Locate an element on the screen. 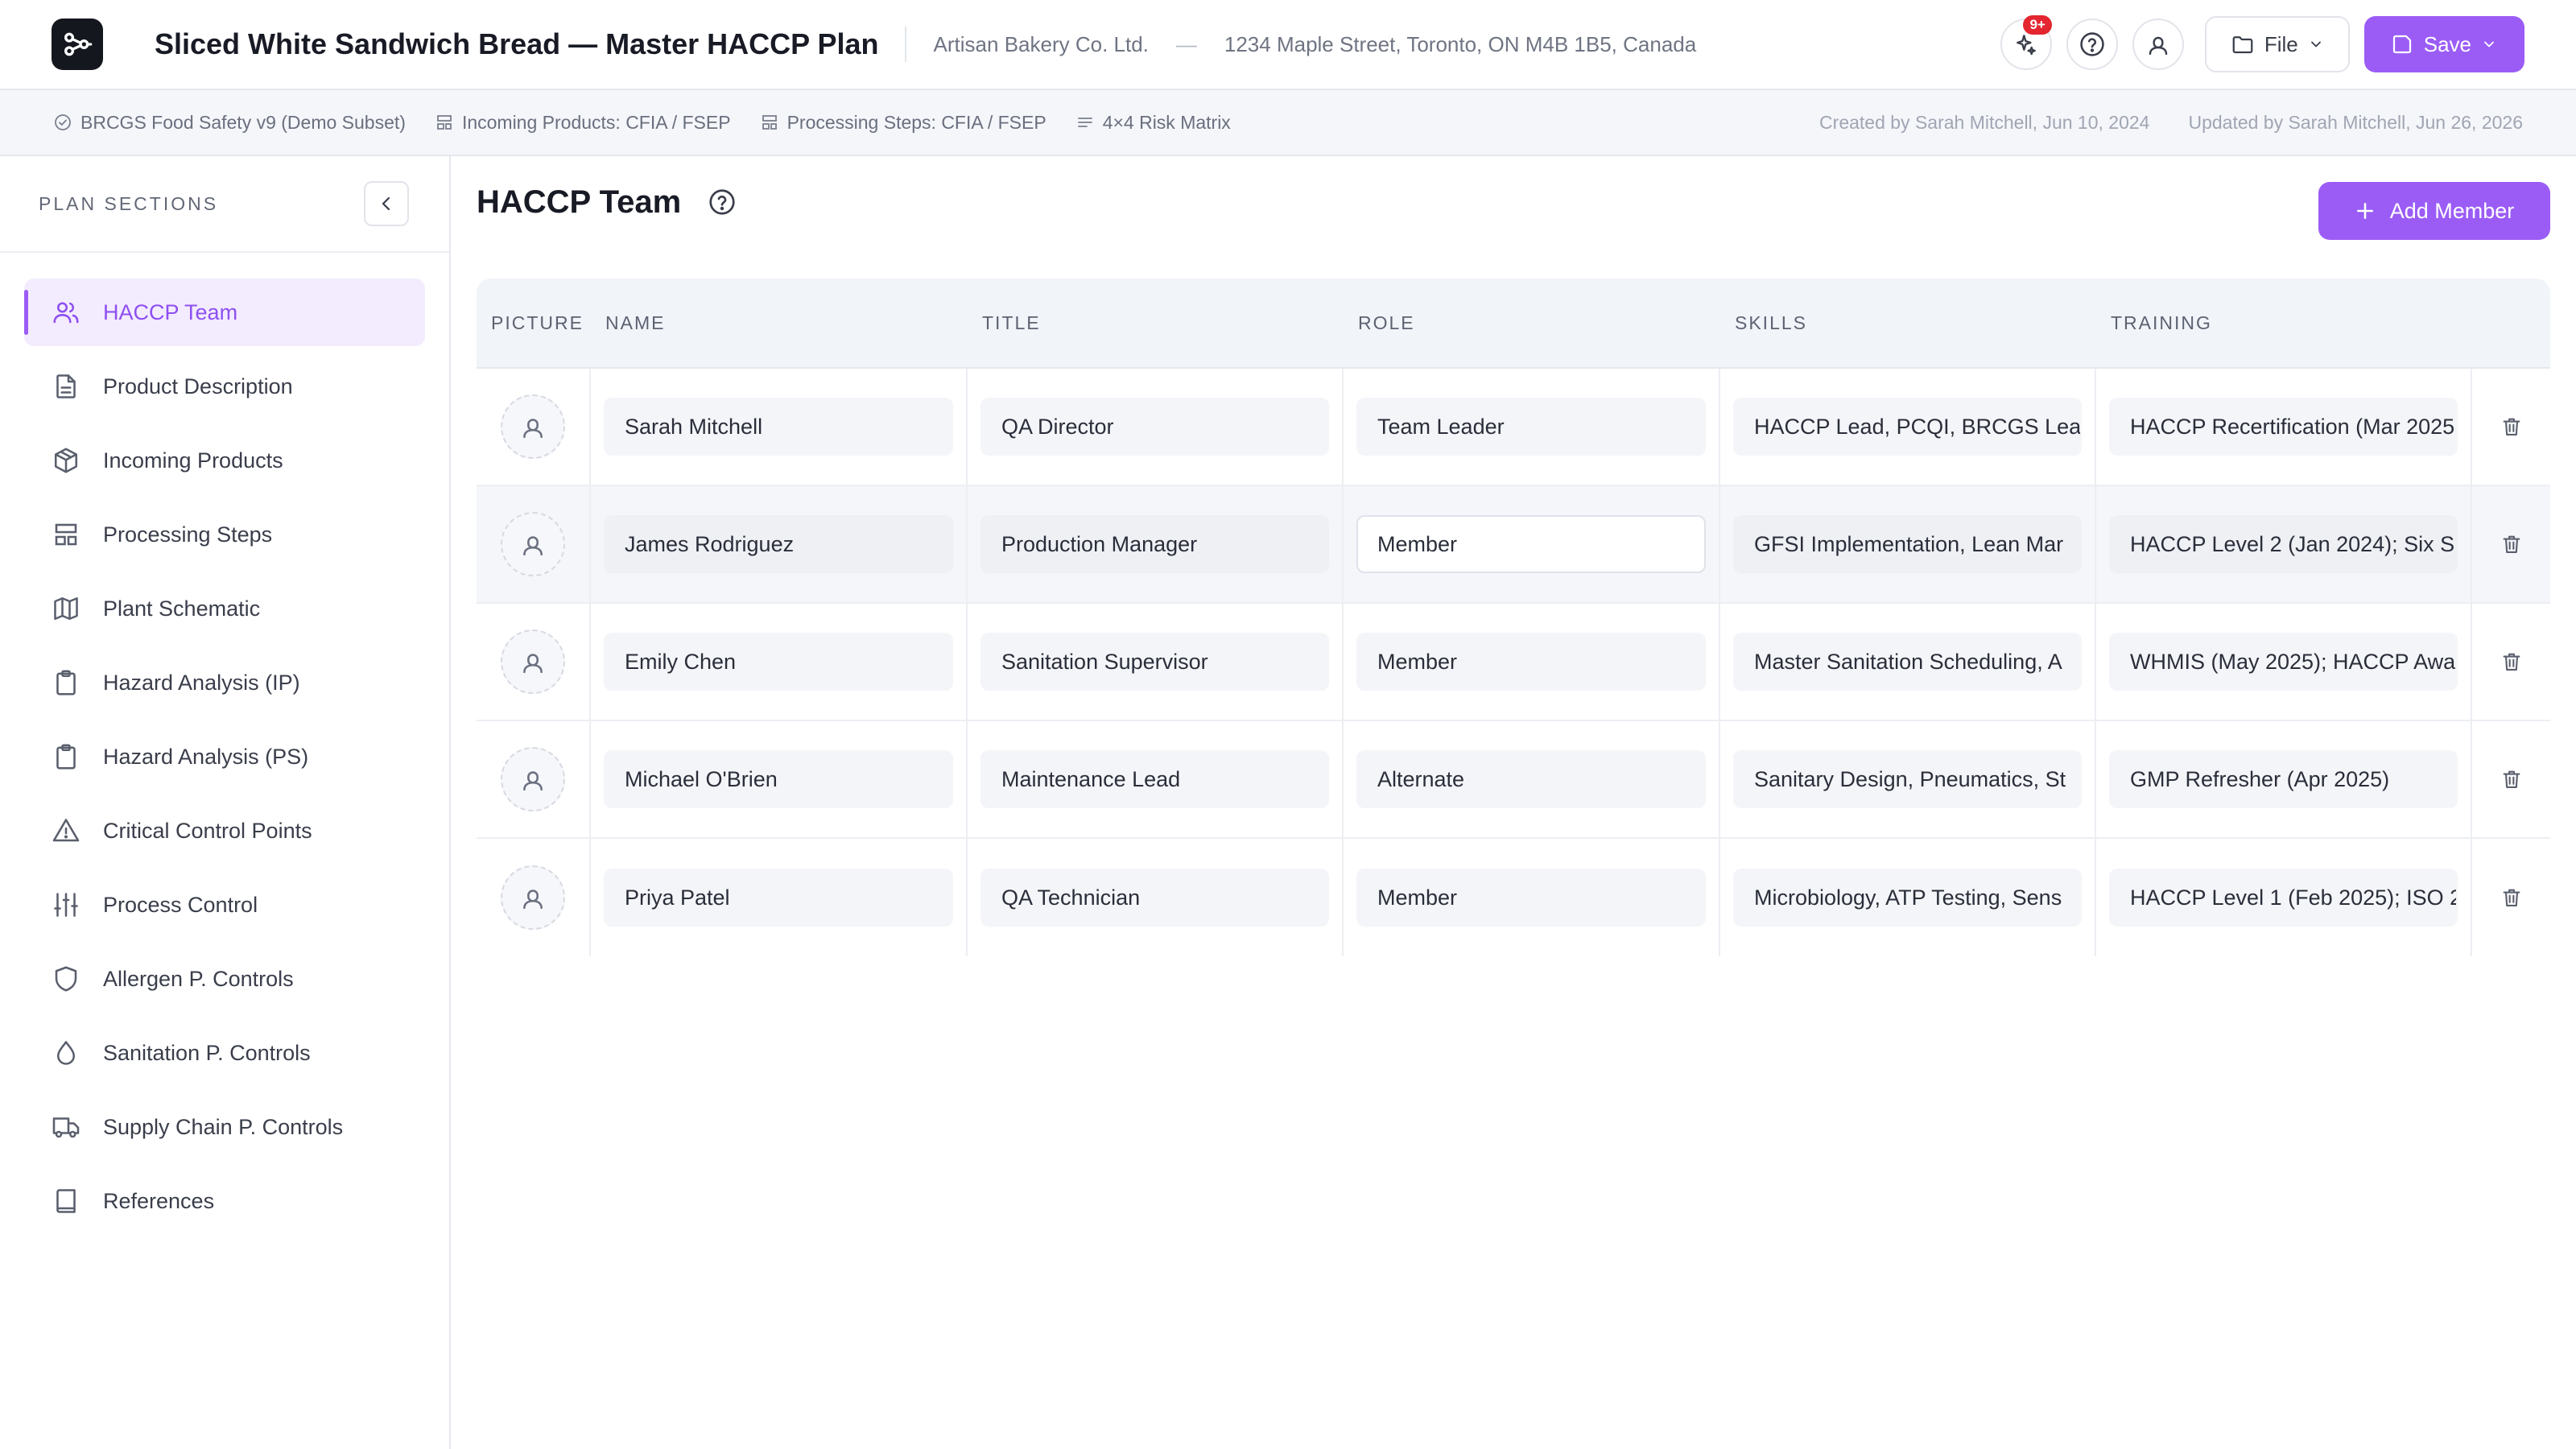 The image size is (2576, 1449). meta-incoming: Incoming Products: CFIA / FSEP is located at coordinates (583, 123).